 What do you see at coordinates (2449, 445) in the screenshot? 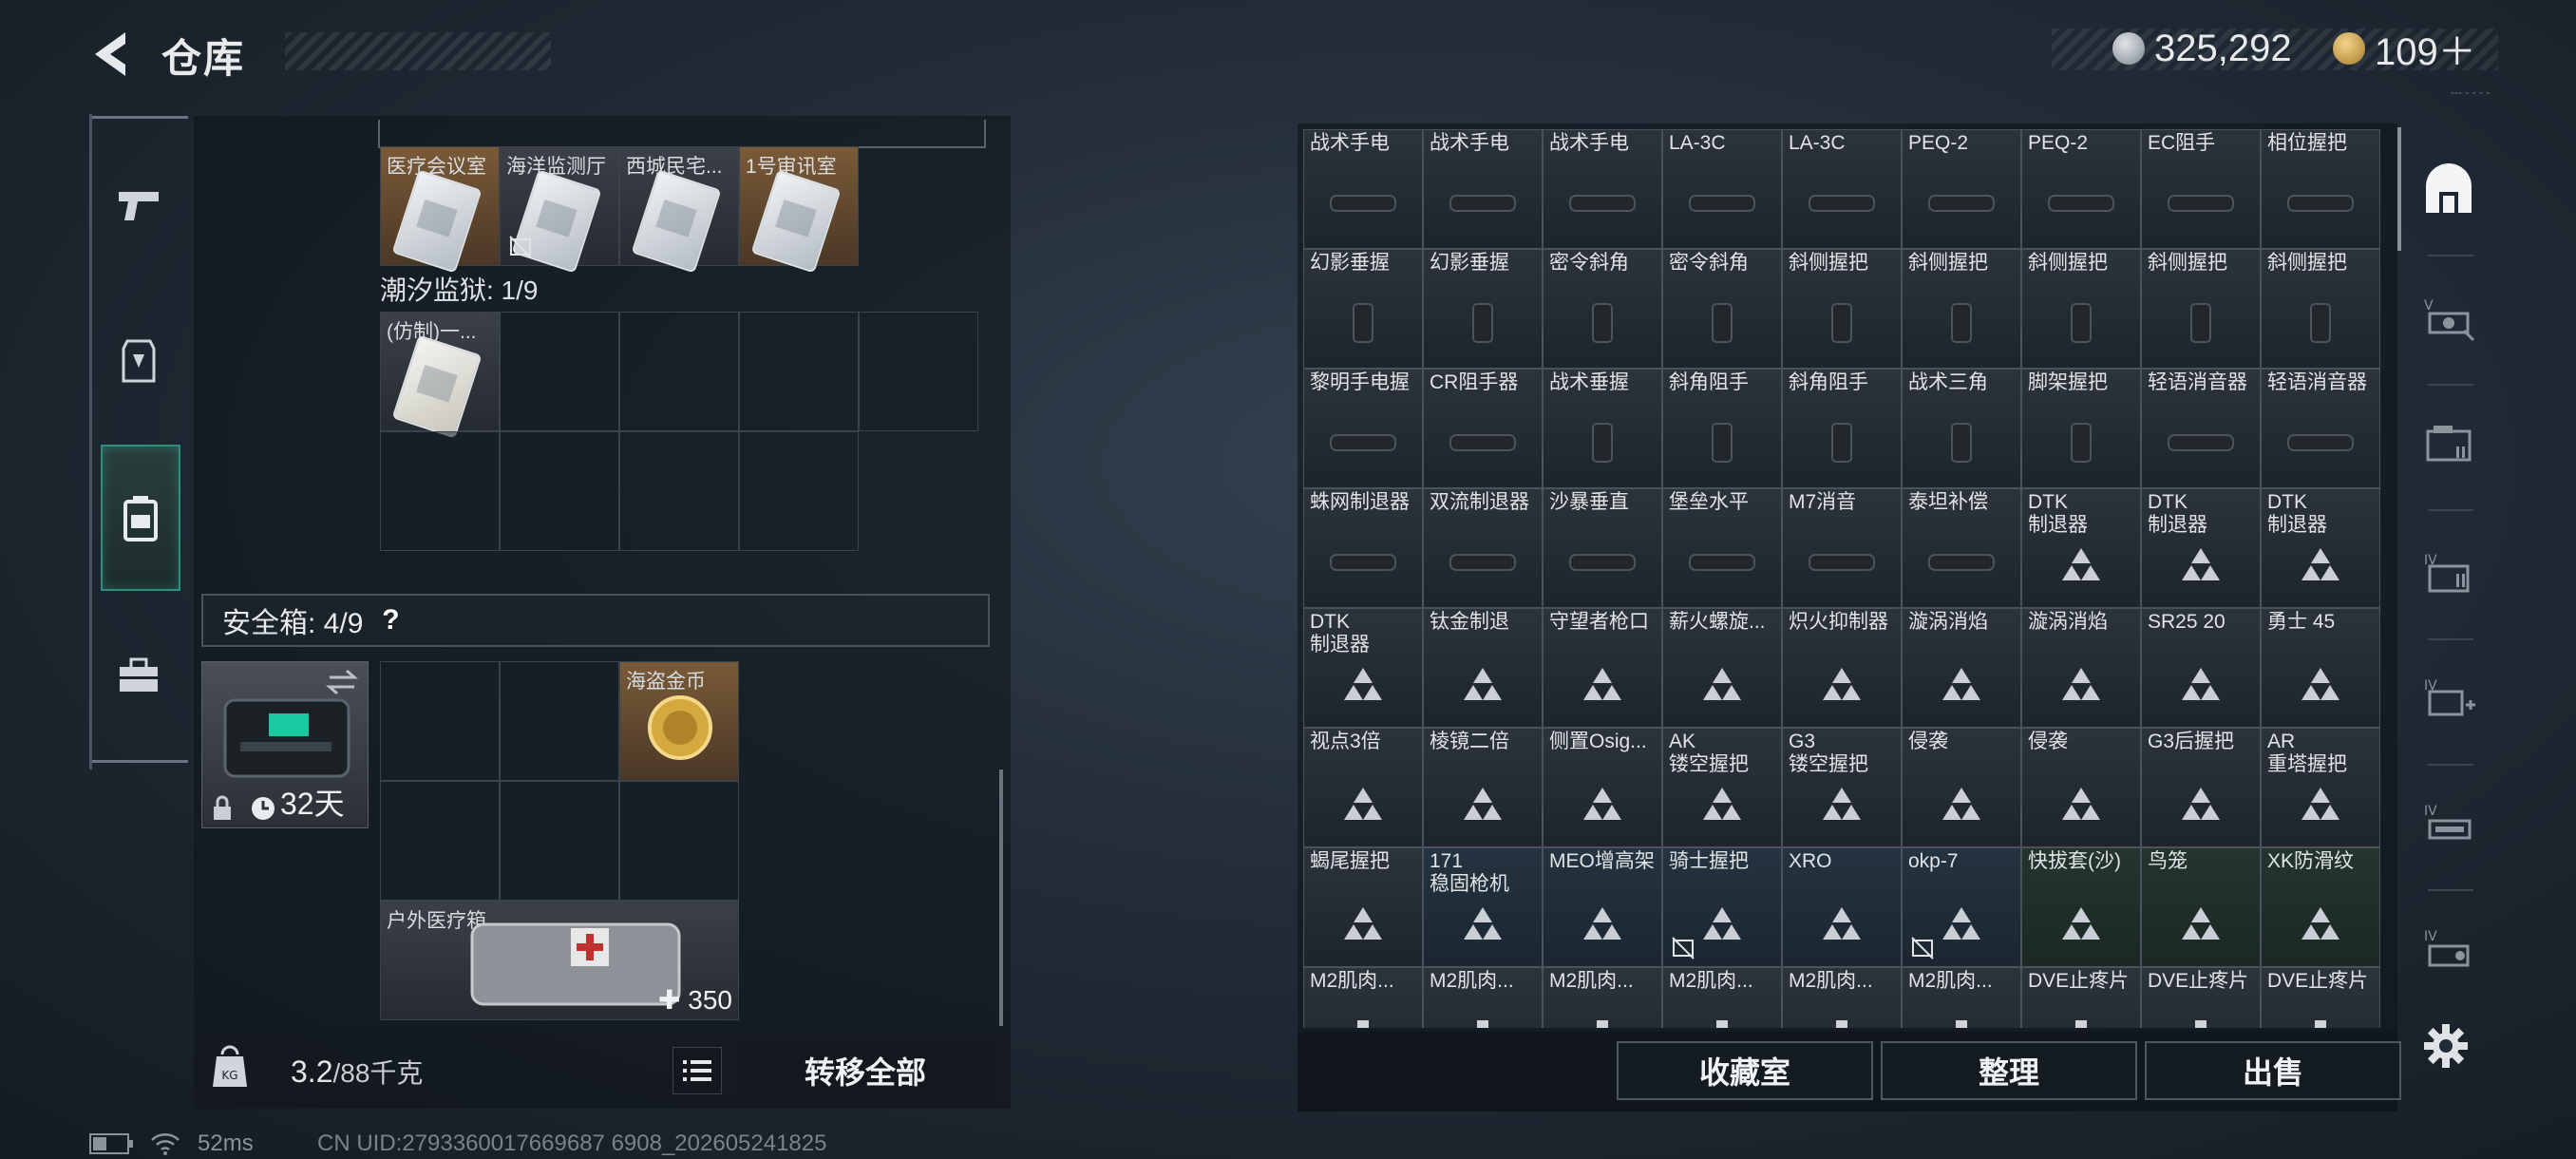
I see `category-containers` at bounding box center [2449, 445].